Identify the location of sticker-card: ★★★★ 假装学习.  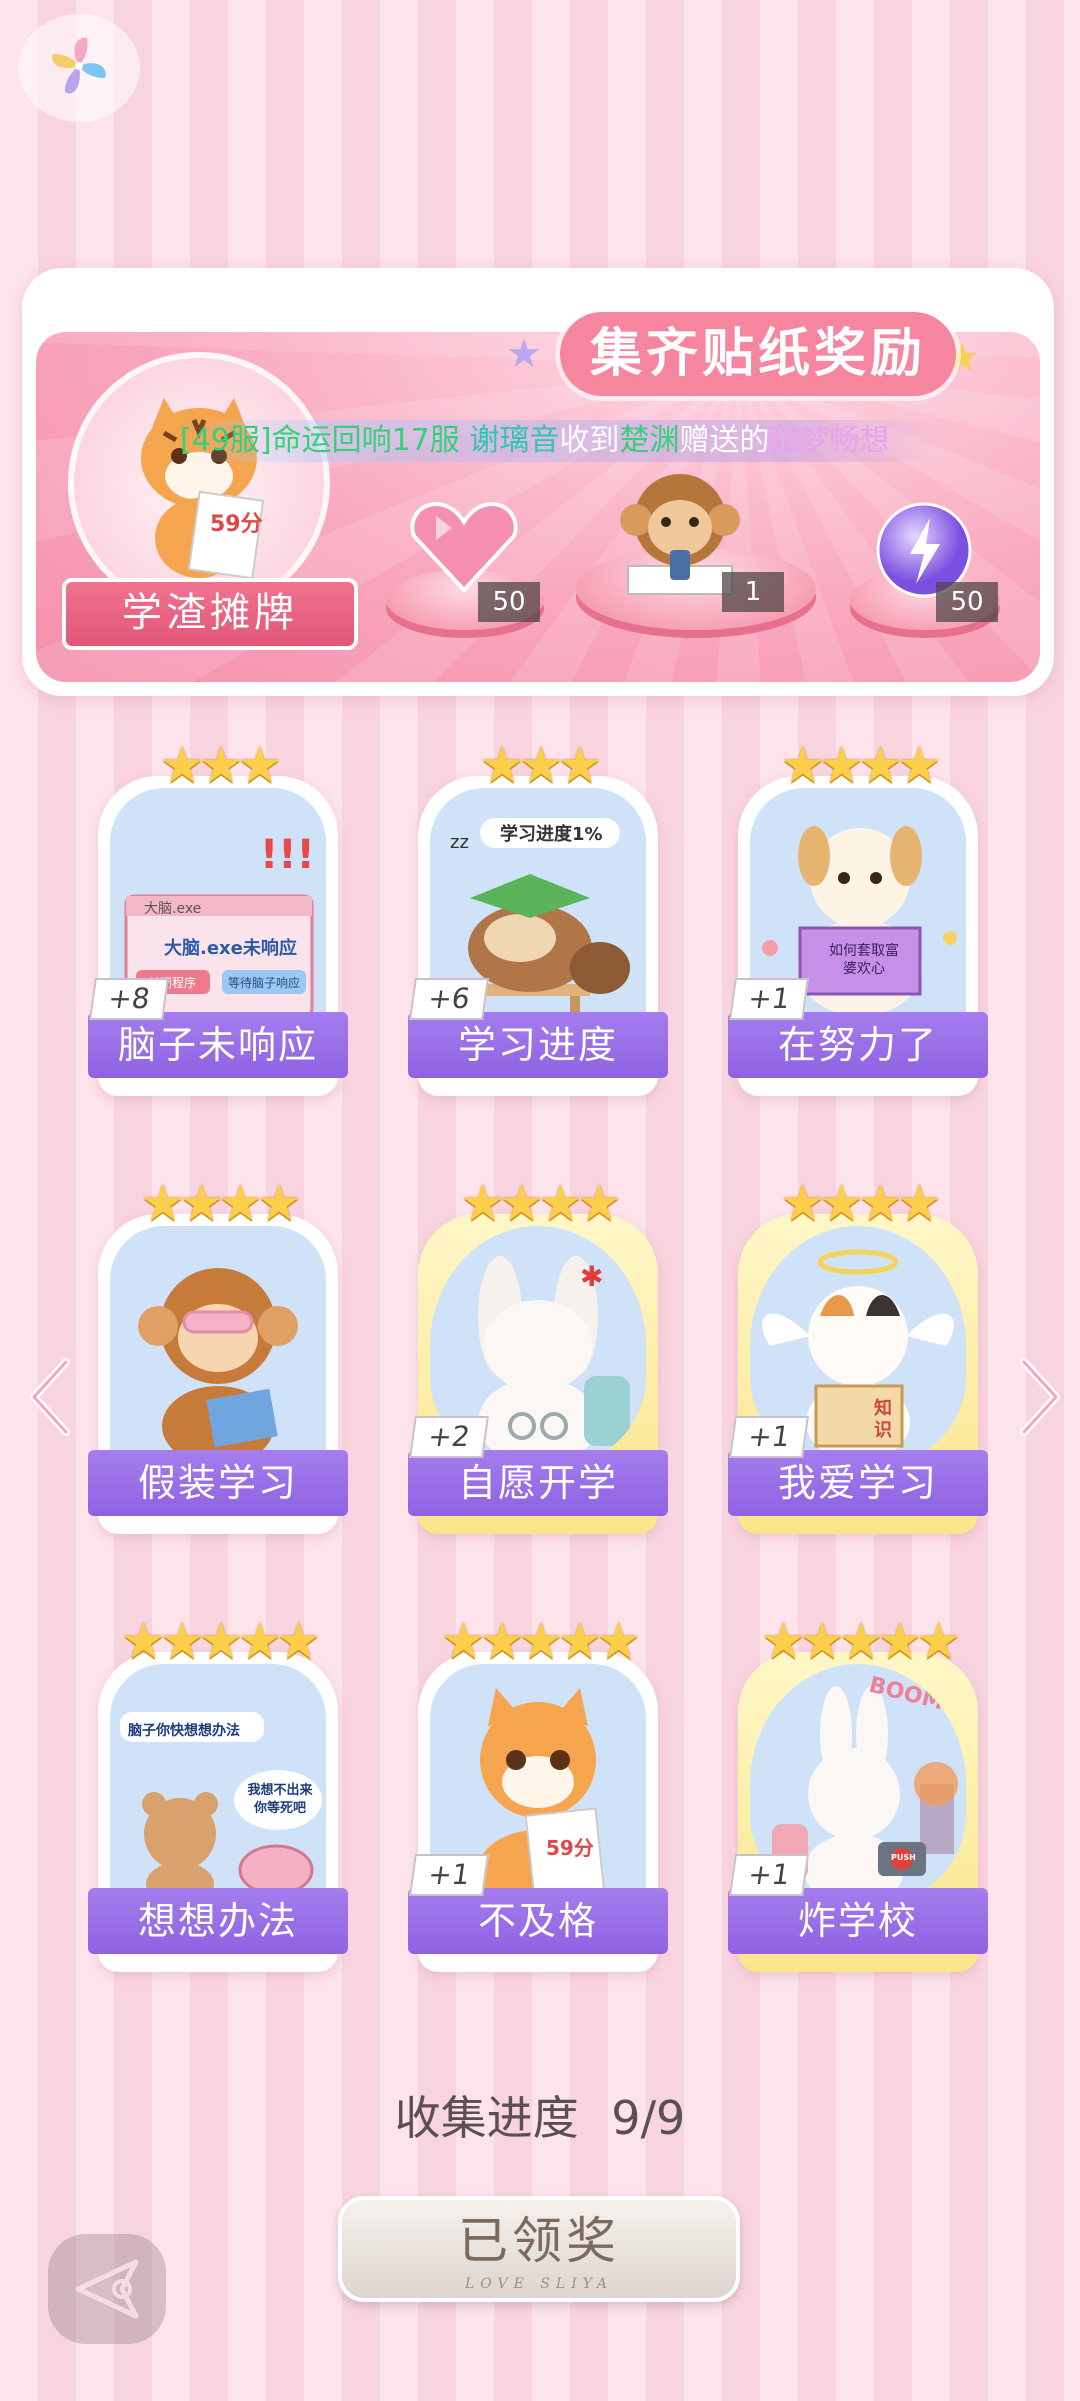
(218, 1354).